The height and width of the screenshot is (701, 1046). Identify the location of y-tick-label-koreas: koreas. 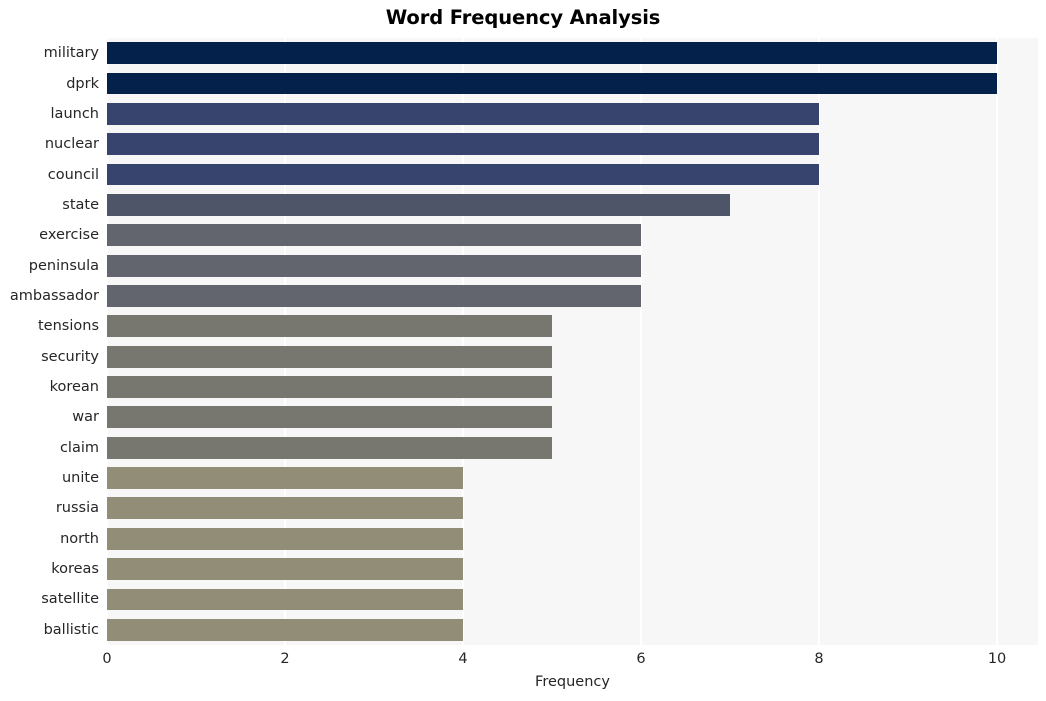
(75, 569).